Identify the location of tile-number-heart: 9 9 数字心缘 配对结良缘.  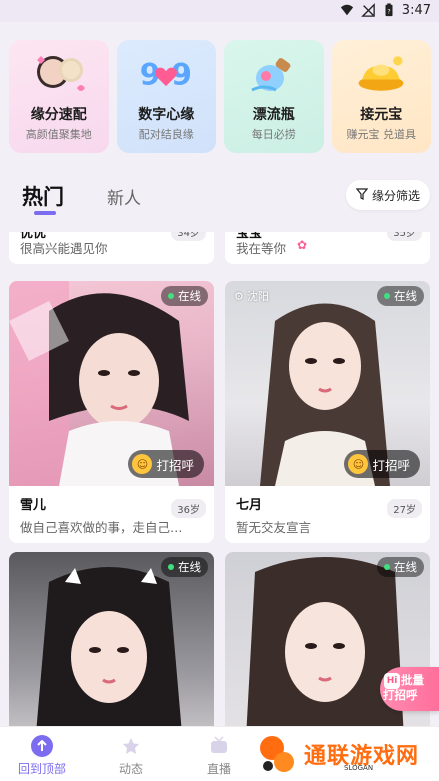
(166, 96).